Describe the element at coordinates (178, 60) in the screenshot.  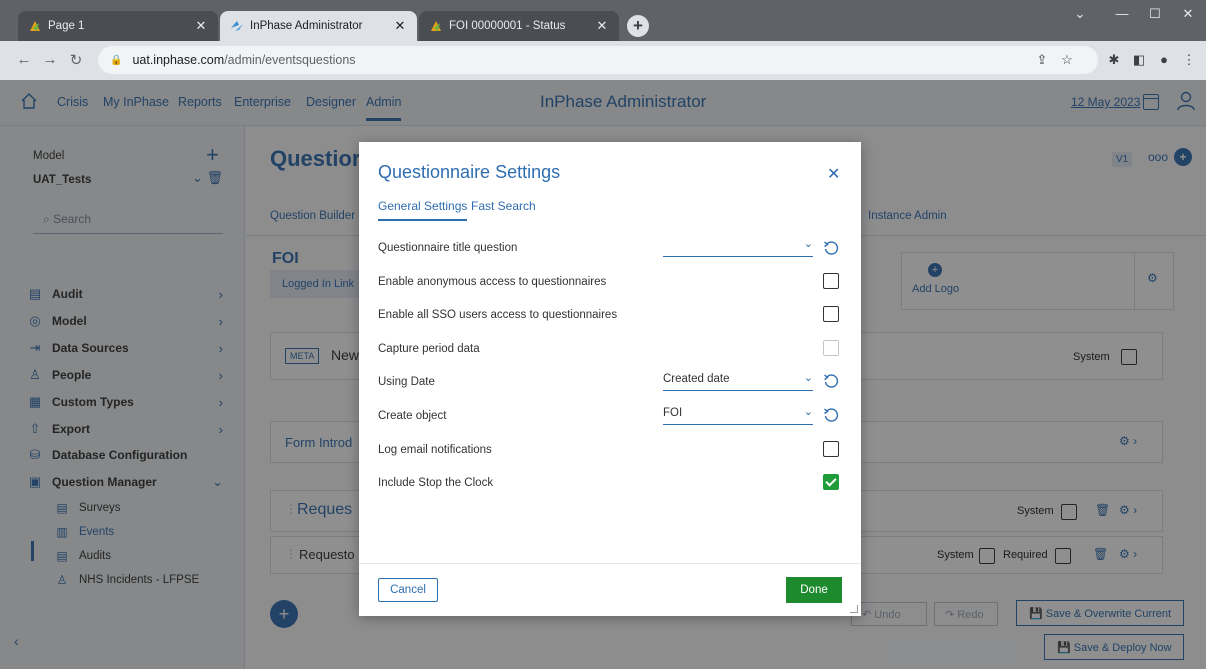
I see `url-host: uat.inphase.com` at that location.